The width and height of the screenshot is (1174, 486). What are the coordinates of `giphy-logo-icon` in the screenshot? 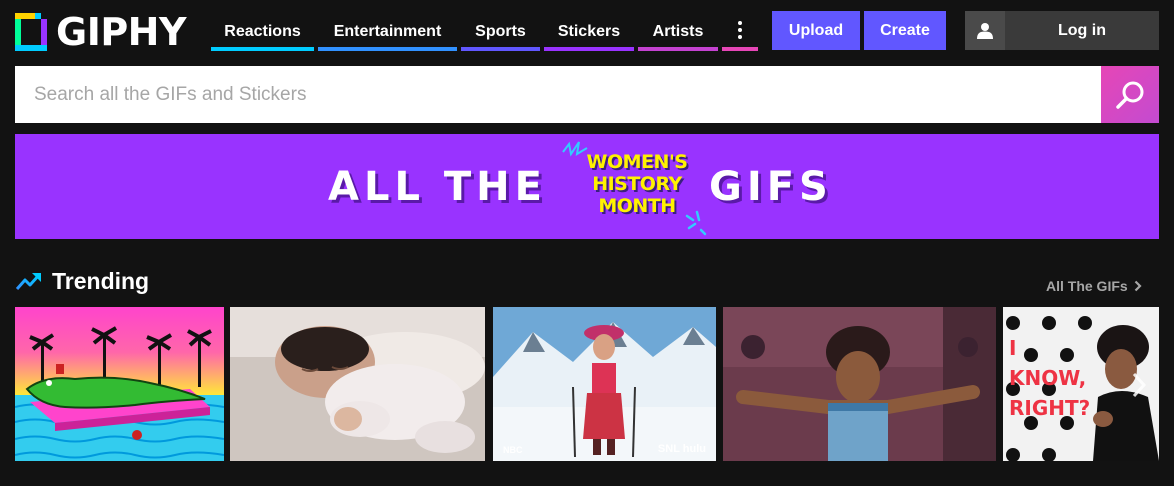 It's located at (31, 32).